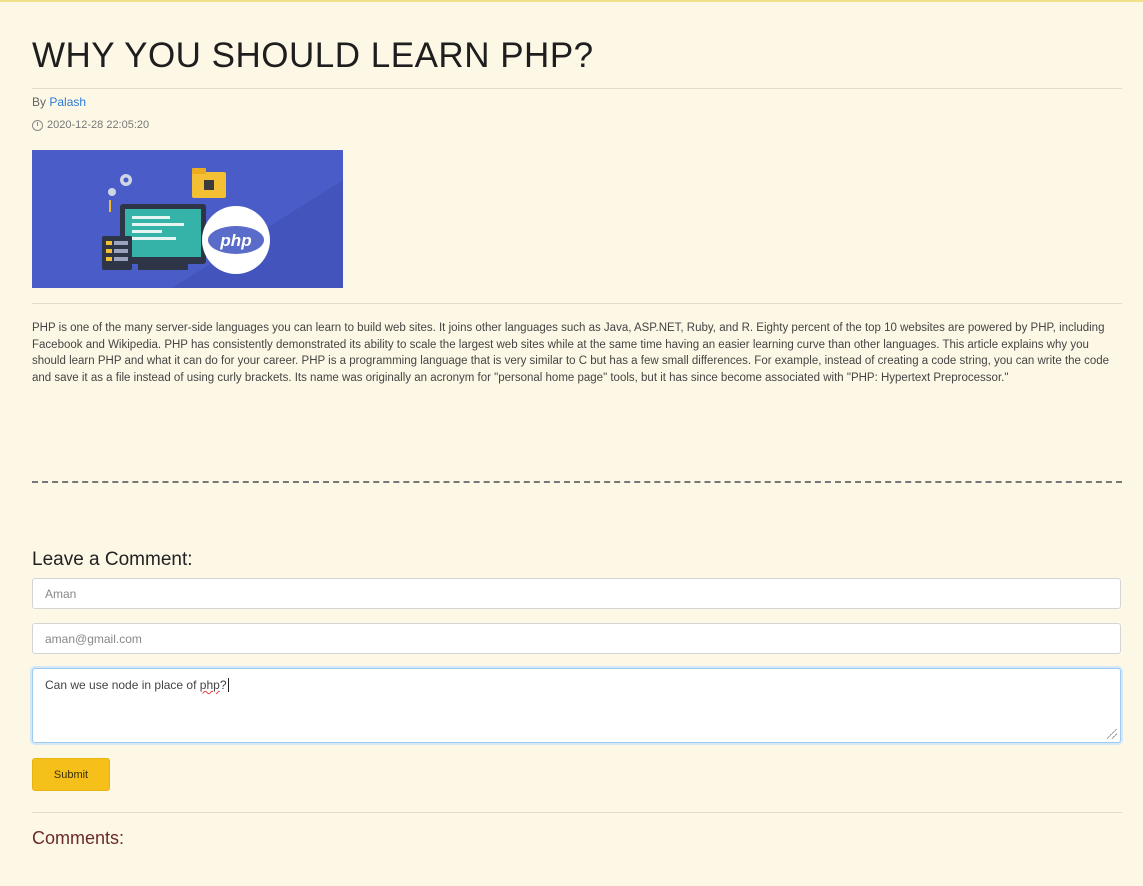  I want to click on leave-comment-heading: Leave a Comment:, so click(112, 559).